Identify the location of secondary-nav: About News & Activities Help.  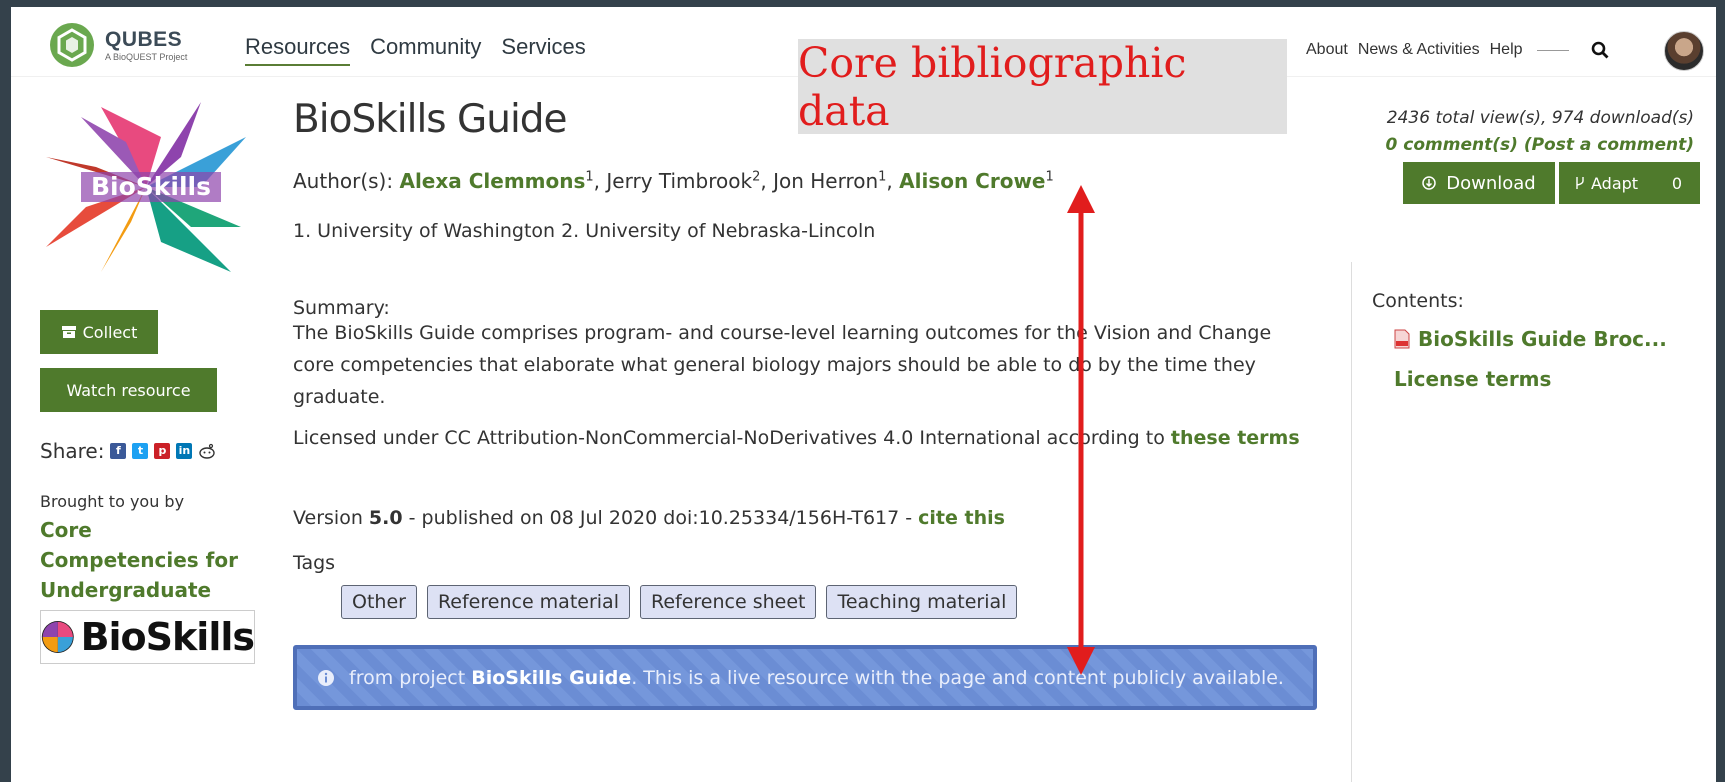
(1457, 50).